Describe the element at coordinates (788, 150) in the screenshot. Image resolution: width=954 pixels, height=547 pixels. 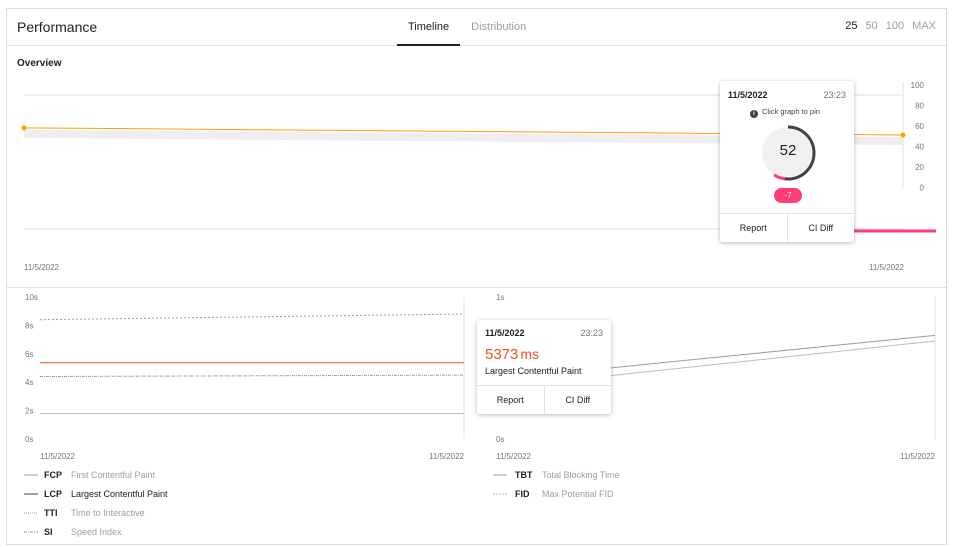
I see `score-value: 52` at that location.